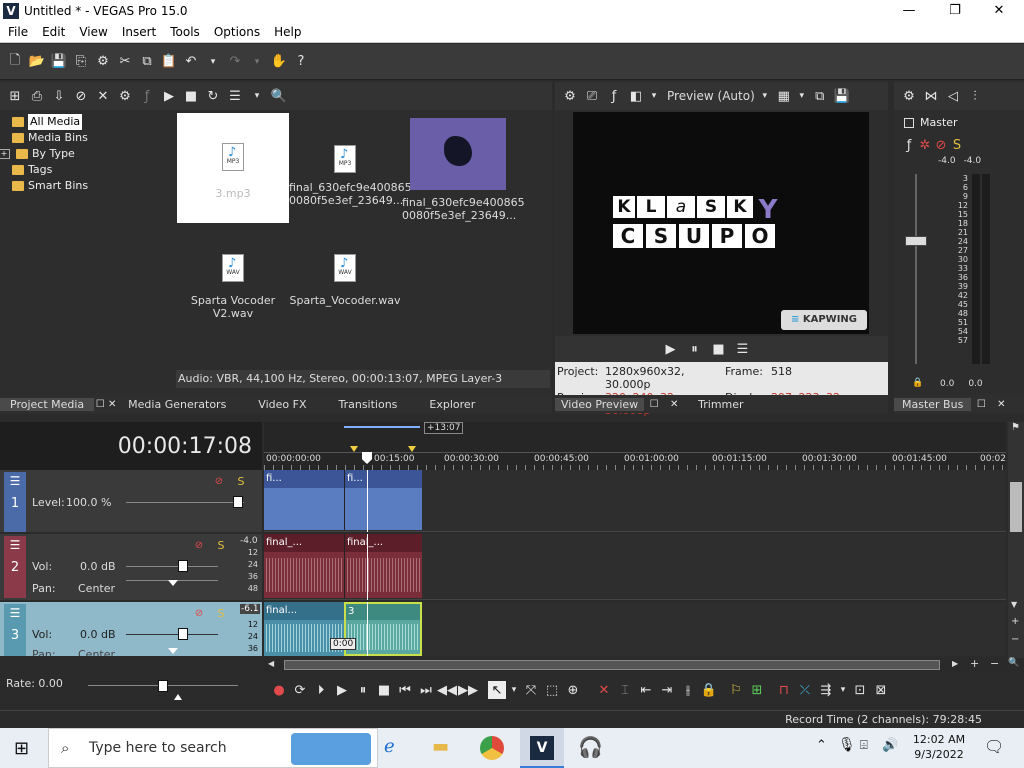 The image size is (1024, 768). What do you see at coordinates (909, 96) in the screenshot?
I see `master-properties-icon: ⚙` at bounding box center [909, 96].